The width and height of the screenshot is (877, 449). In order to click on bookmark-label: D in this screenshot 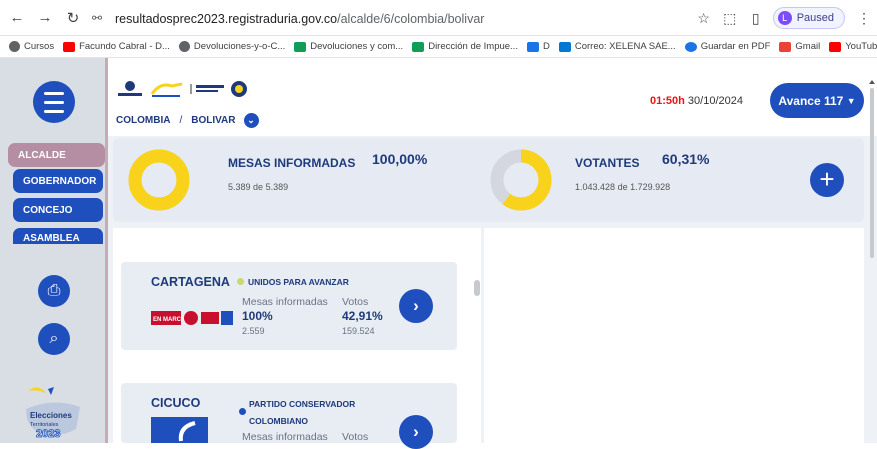, I will do `click(546, 46)`.